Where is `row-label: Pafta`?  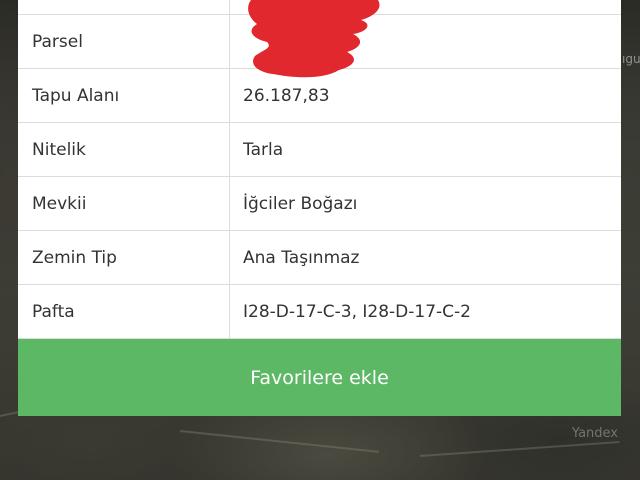 row-label: Pafta is located at coordinates (124, 311).